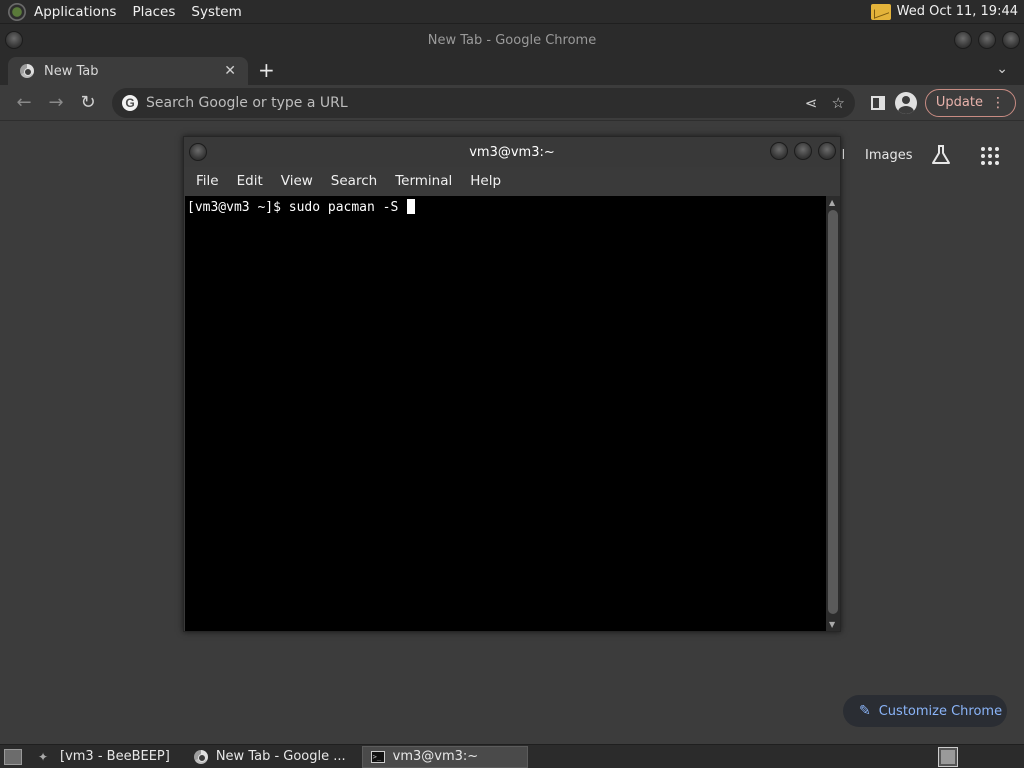  I want to click on workspace-switcher, so click(948, 756).